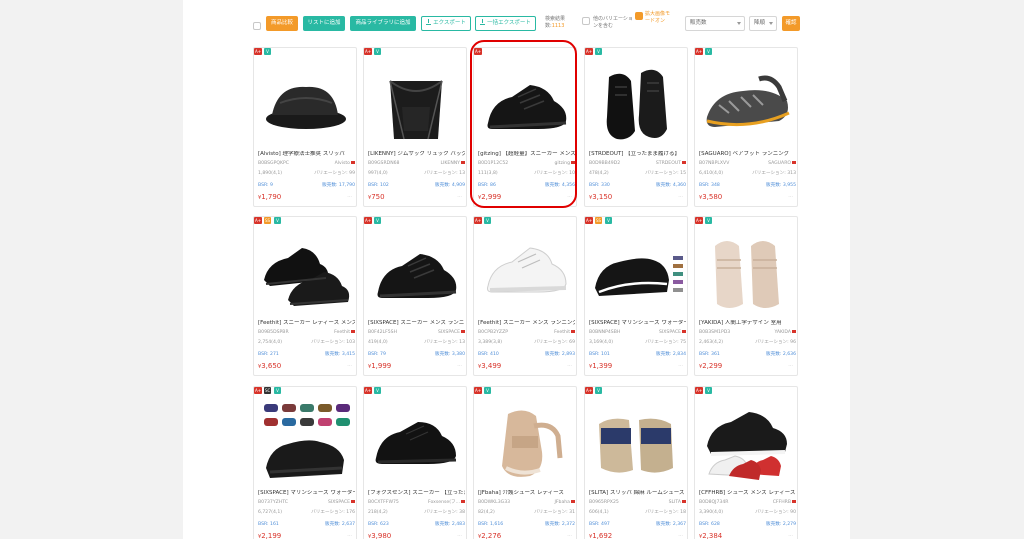 This screenshot has height=539, width=1024. Describe the element at coordinates (273, 332) in the screenshot. I see `asin: B09B5DSPBR` at that location.